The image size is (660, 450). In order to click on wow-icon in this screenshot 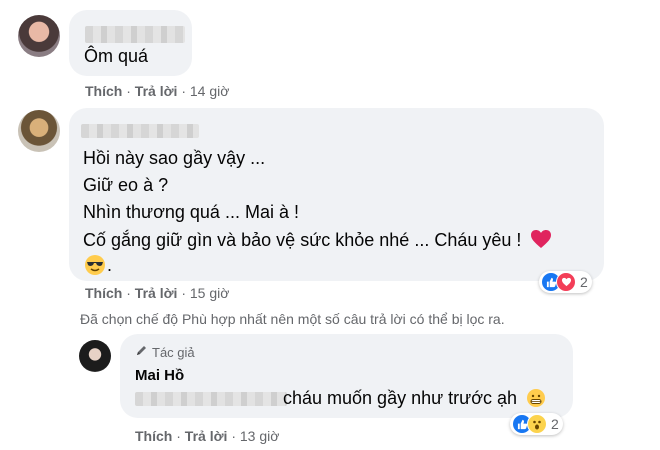, I will do `click(537, 424)`.